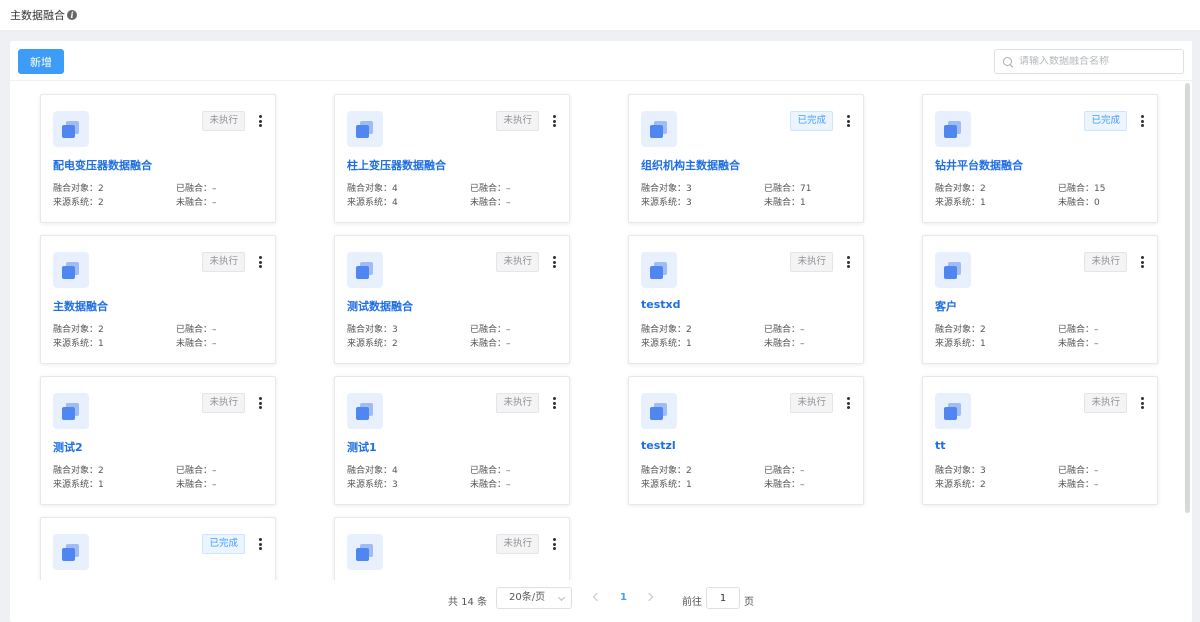  I want to click on scrollbar, so click(1187, 298).